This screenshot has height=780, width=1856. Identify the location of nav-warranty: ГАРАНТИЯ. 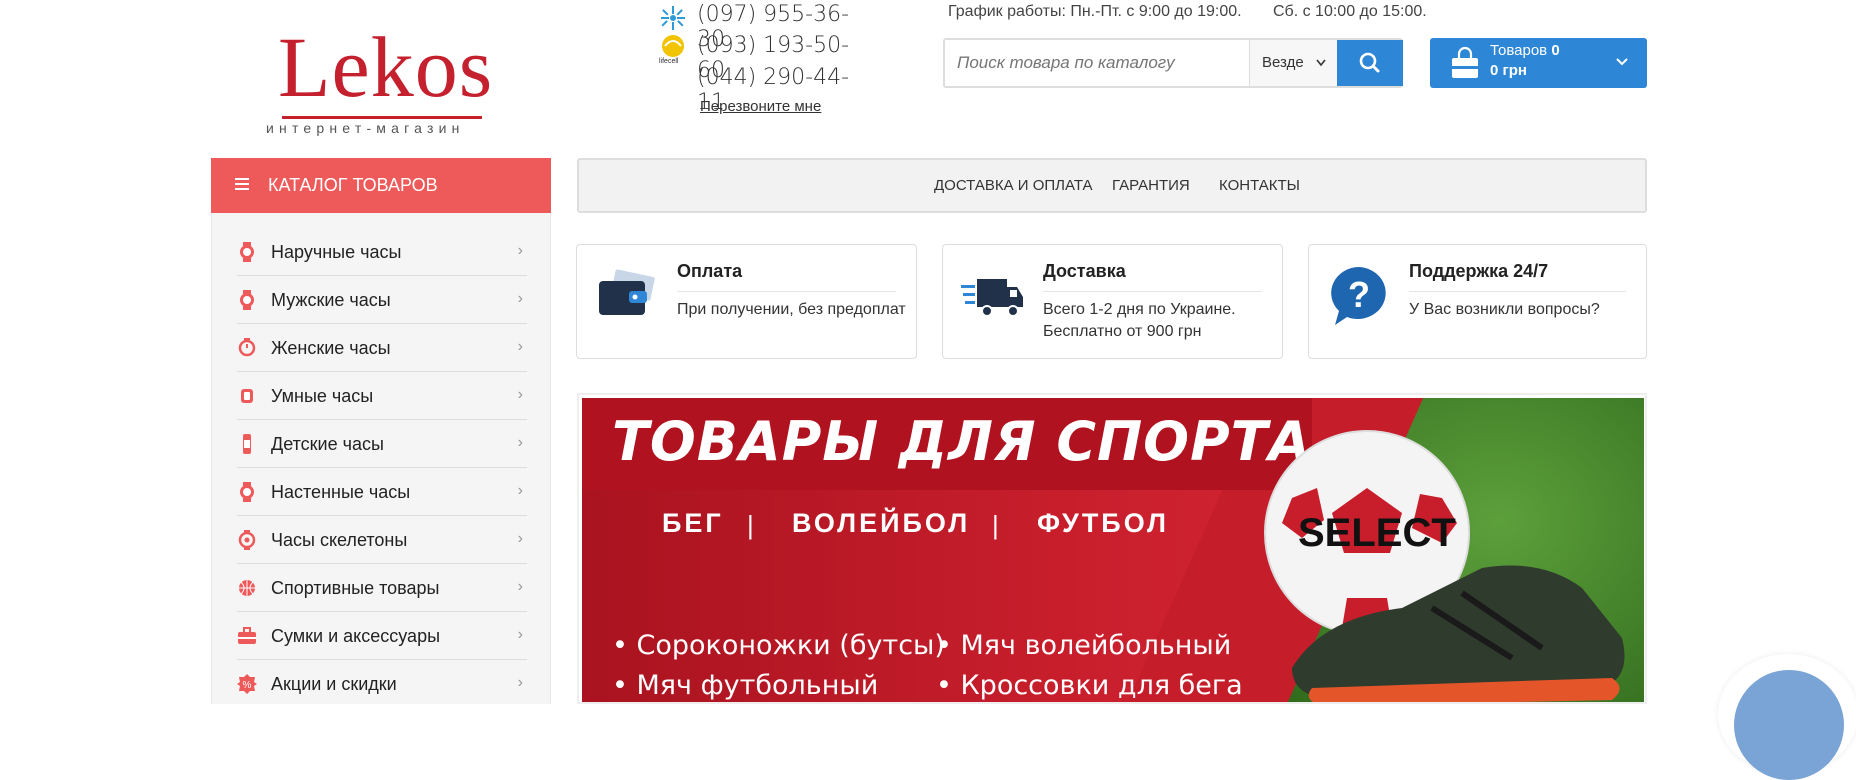
(1151, 185).